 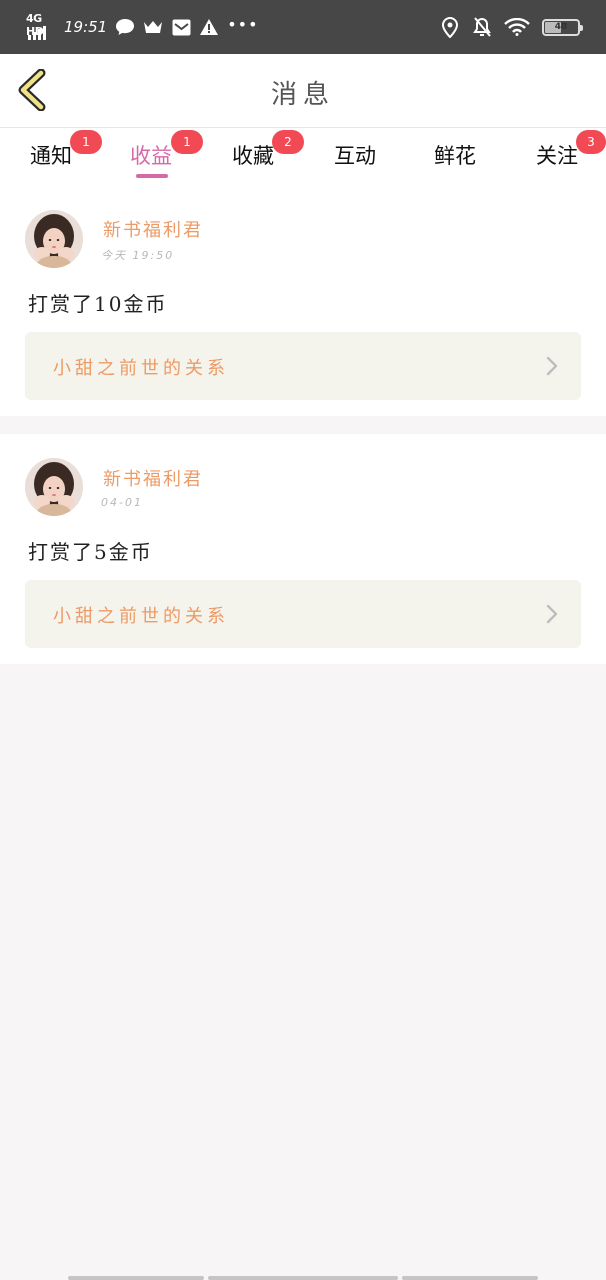 What do you see at coordinates (482, 26) in the screenshot?
I see `bell-muted-icon` at bounding box center [482, 26].